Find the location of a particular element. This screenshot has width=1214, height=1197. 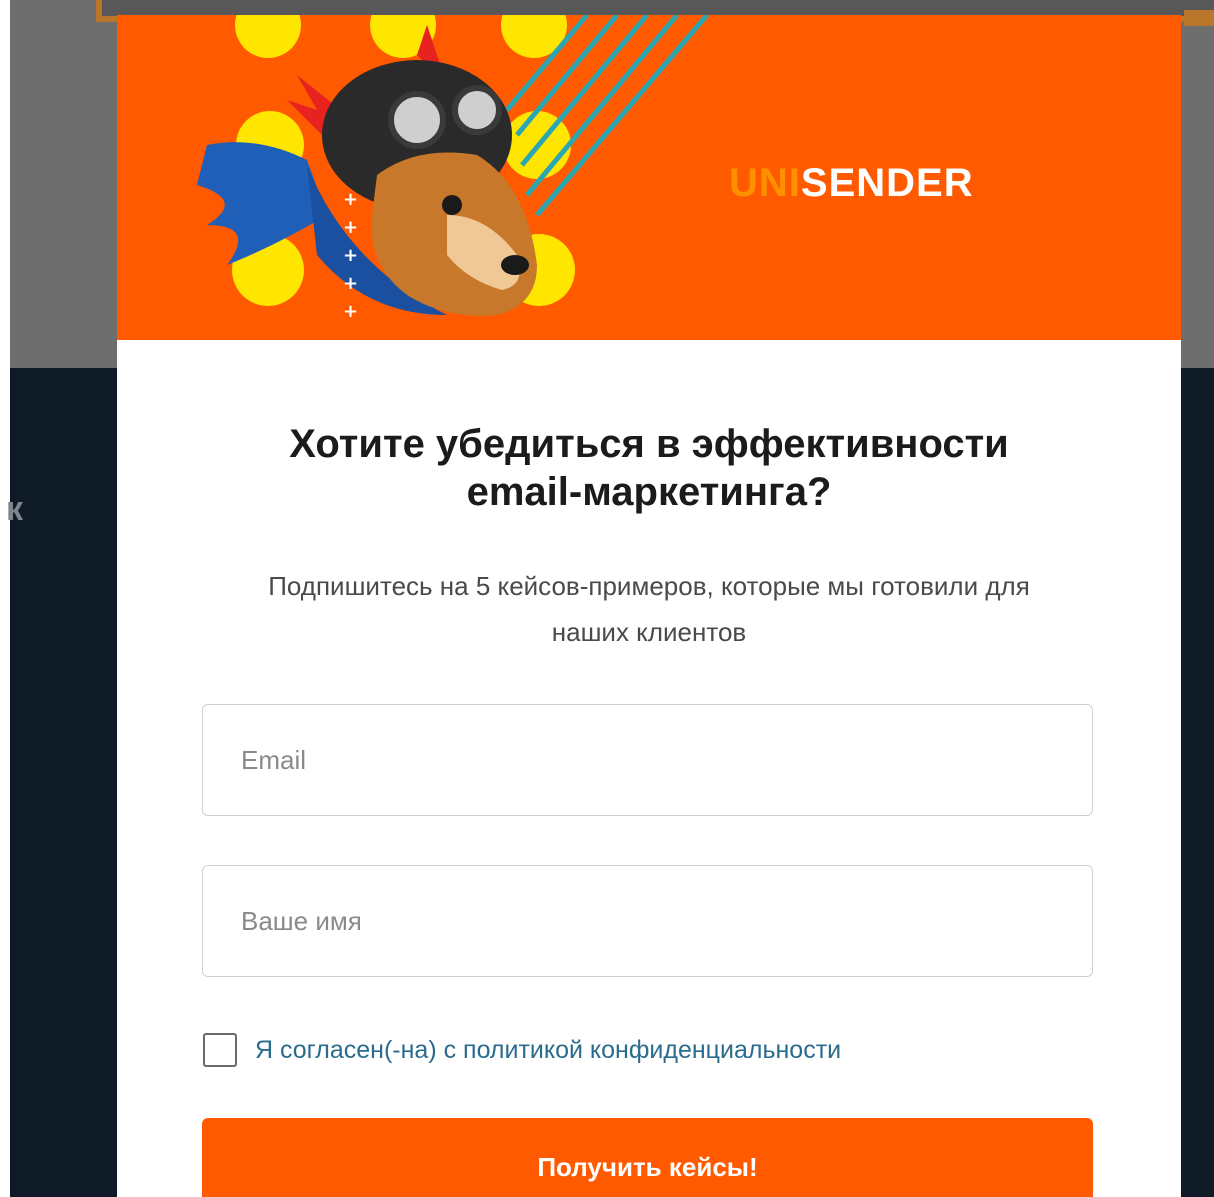

name-input is located at coordinates (647, 921).